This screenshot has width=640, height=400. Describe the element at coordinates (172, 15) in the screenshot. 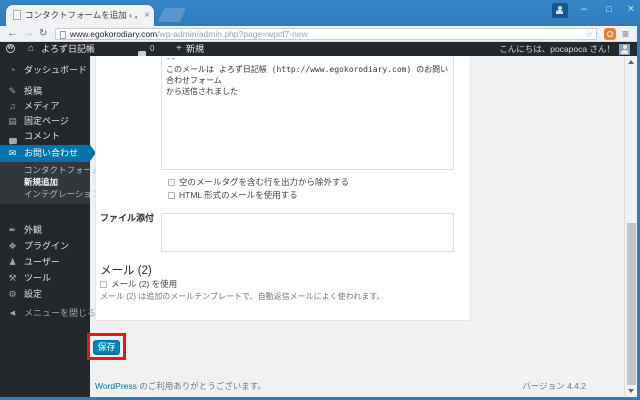

I see `new-tab-button` at that location.